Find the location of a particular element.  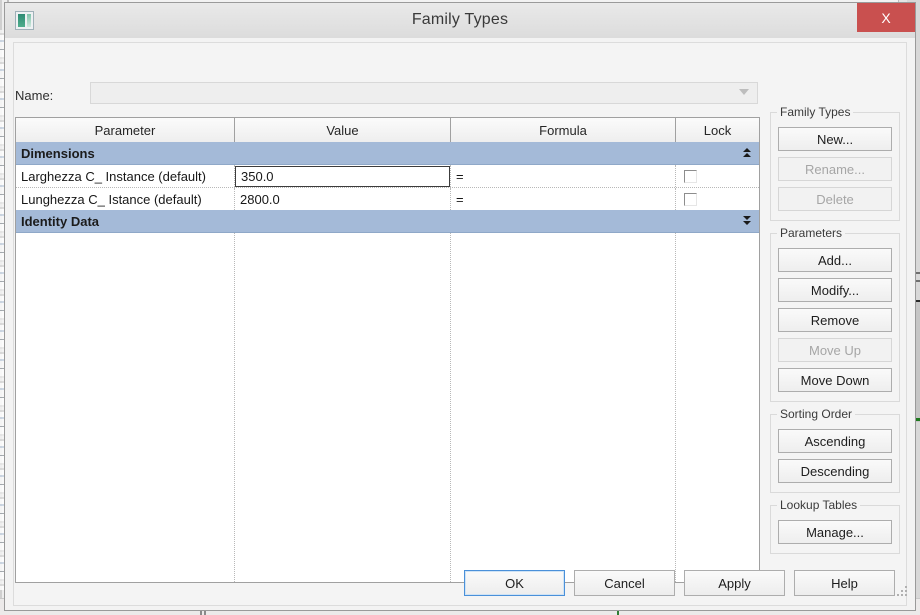

value-input-active: 350.0 is located at coordinates (342, 176).